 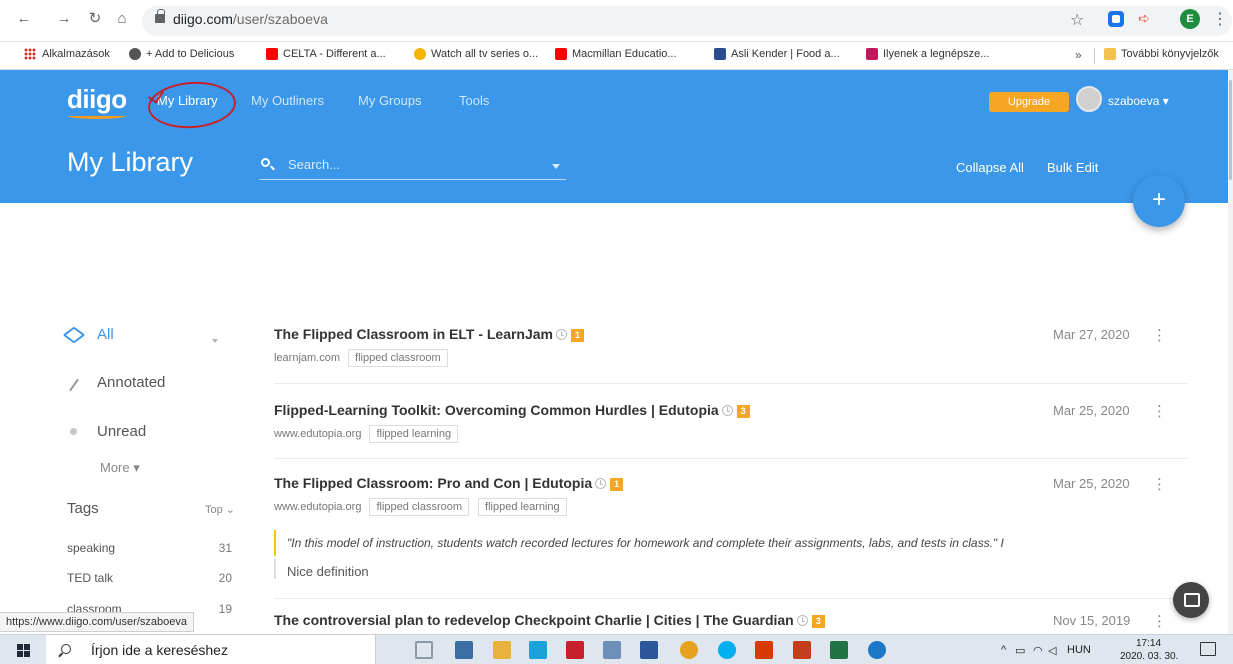 What do you see at coordinates (250, 19) in the screenshot?
I see `url-text: diigo.com/user/szaboeva` at bounding box center [250, 19].